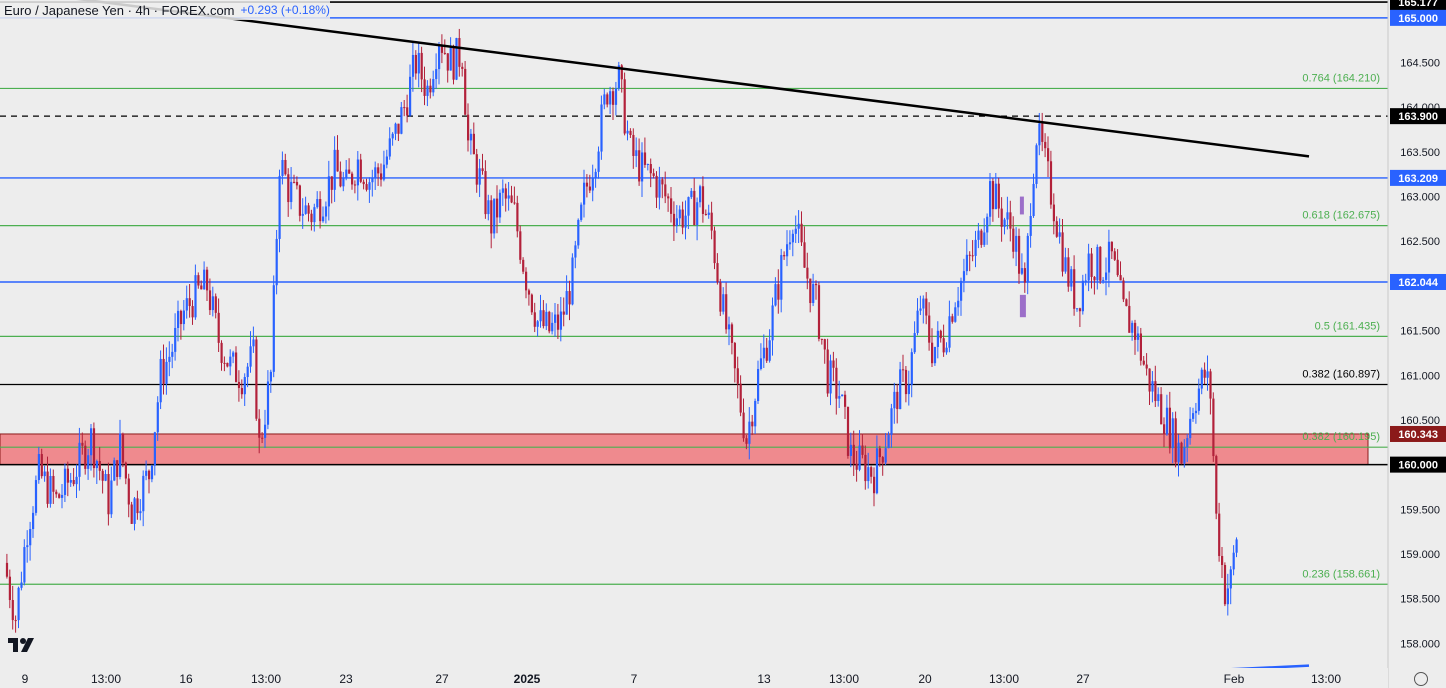 The height and width of the screenshot is (688, 1446). I want to click on y-tick-label: 163.000, so click(1420, 198).